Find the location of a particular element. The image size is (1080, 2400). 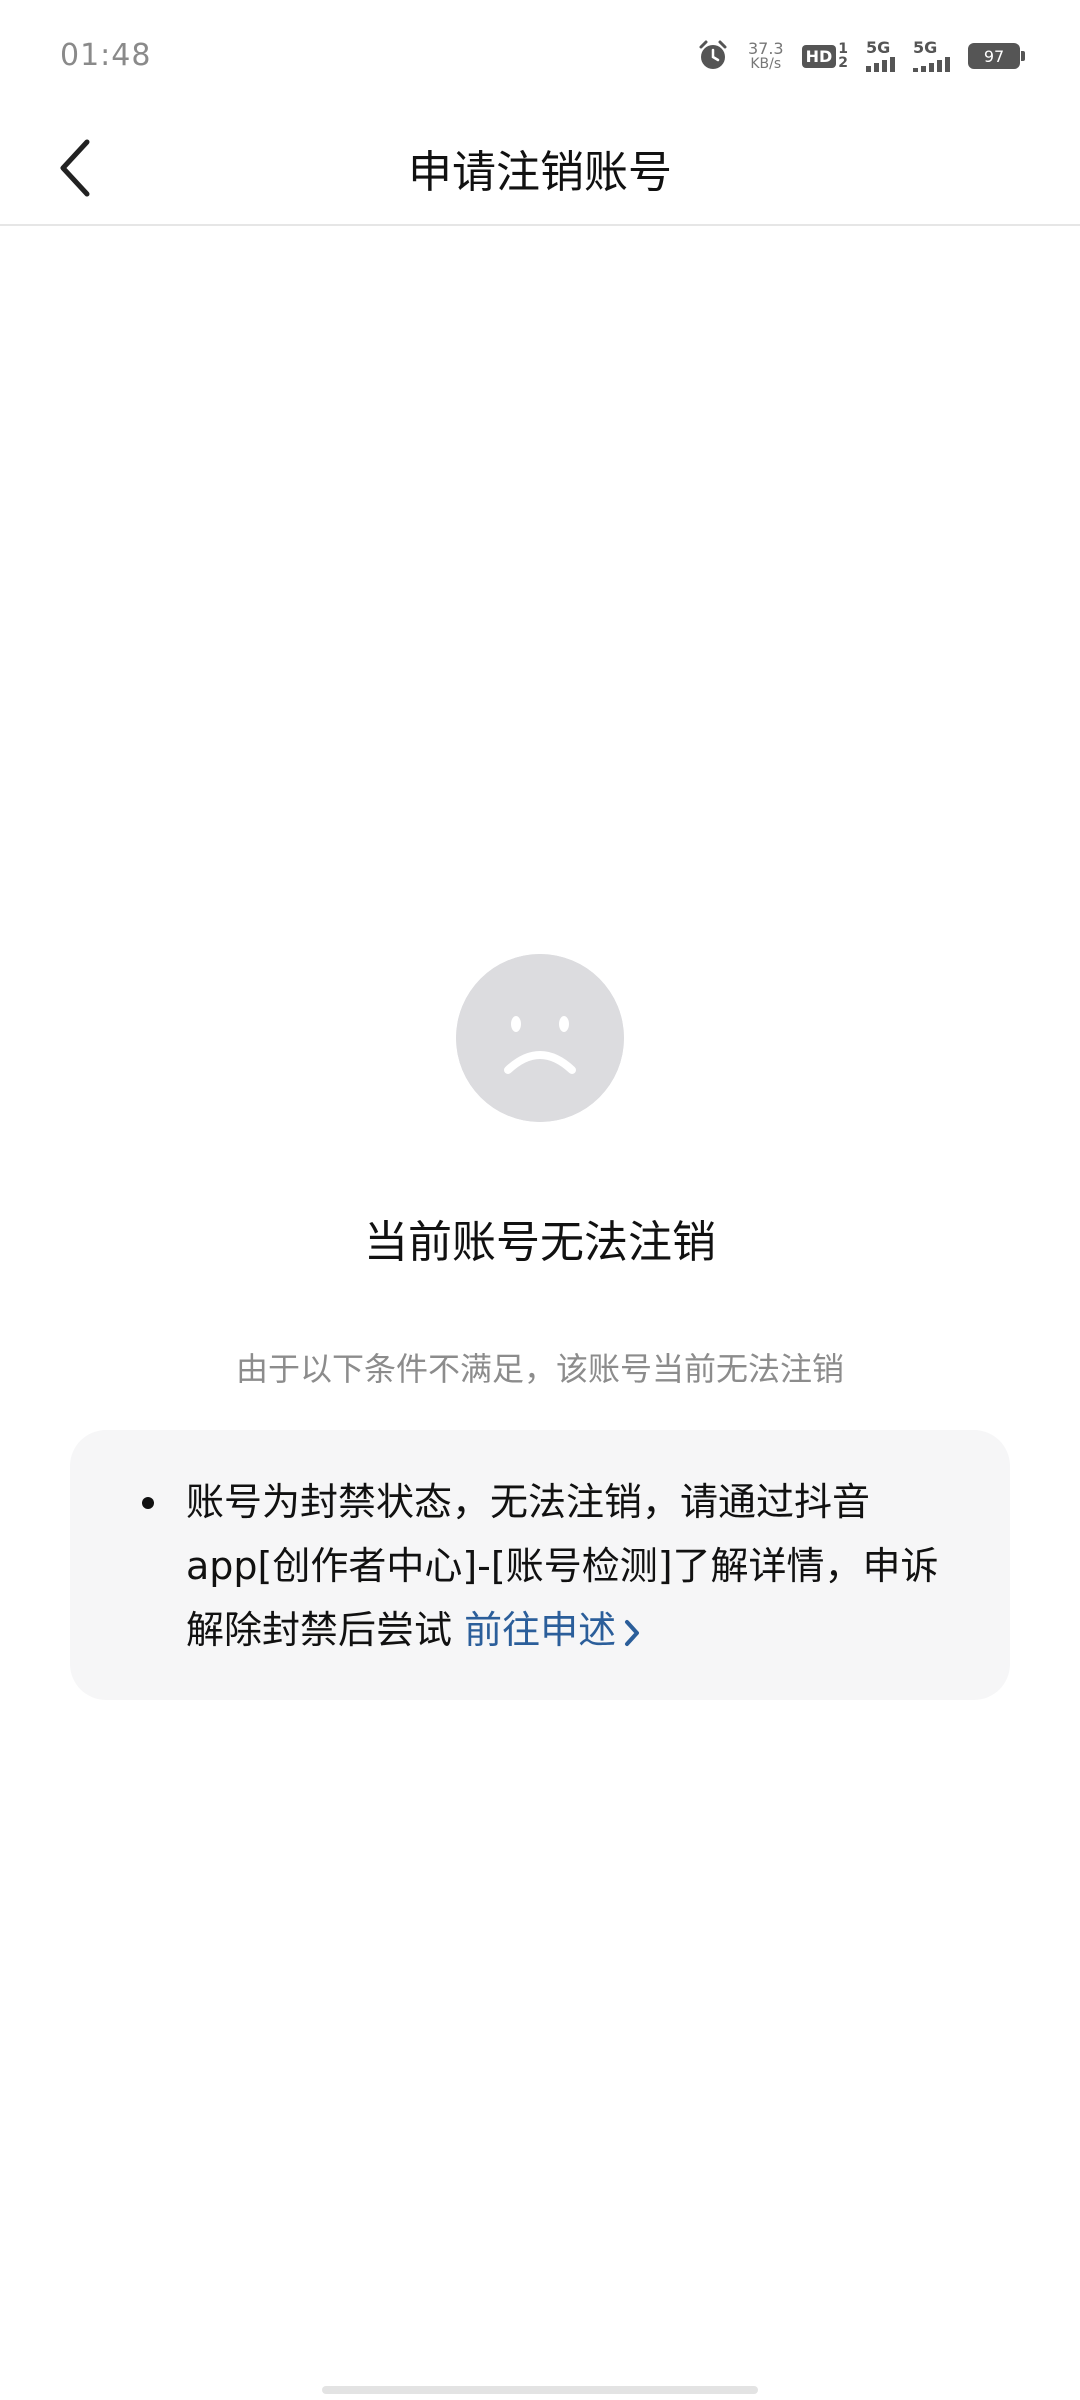

hd-sub: 1 2 is located at coordinates (843, 56).